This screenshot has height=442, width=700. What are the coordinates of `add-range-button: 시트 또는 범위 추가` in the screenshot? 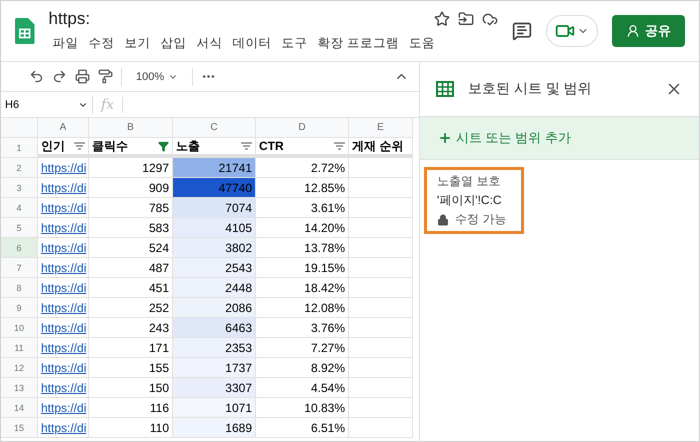 It's located at (559, 138).